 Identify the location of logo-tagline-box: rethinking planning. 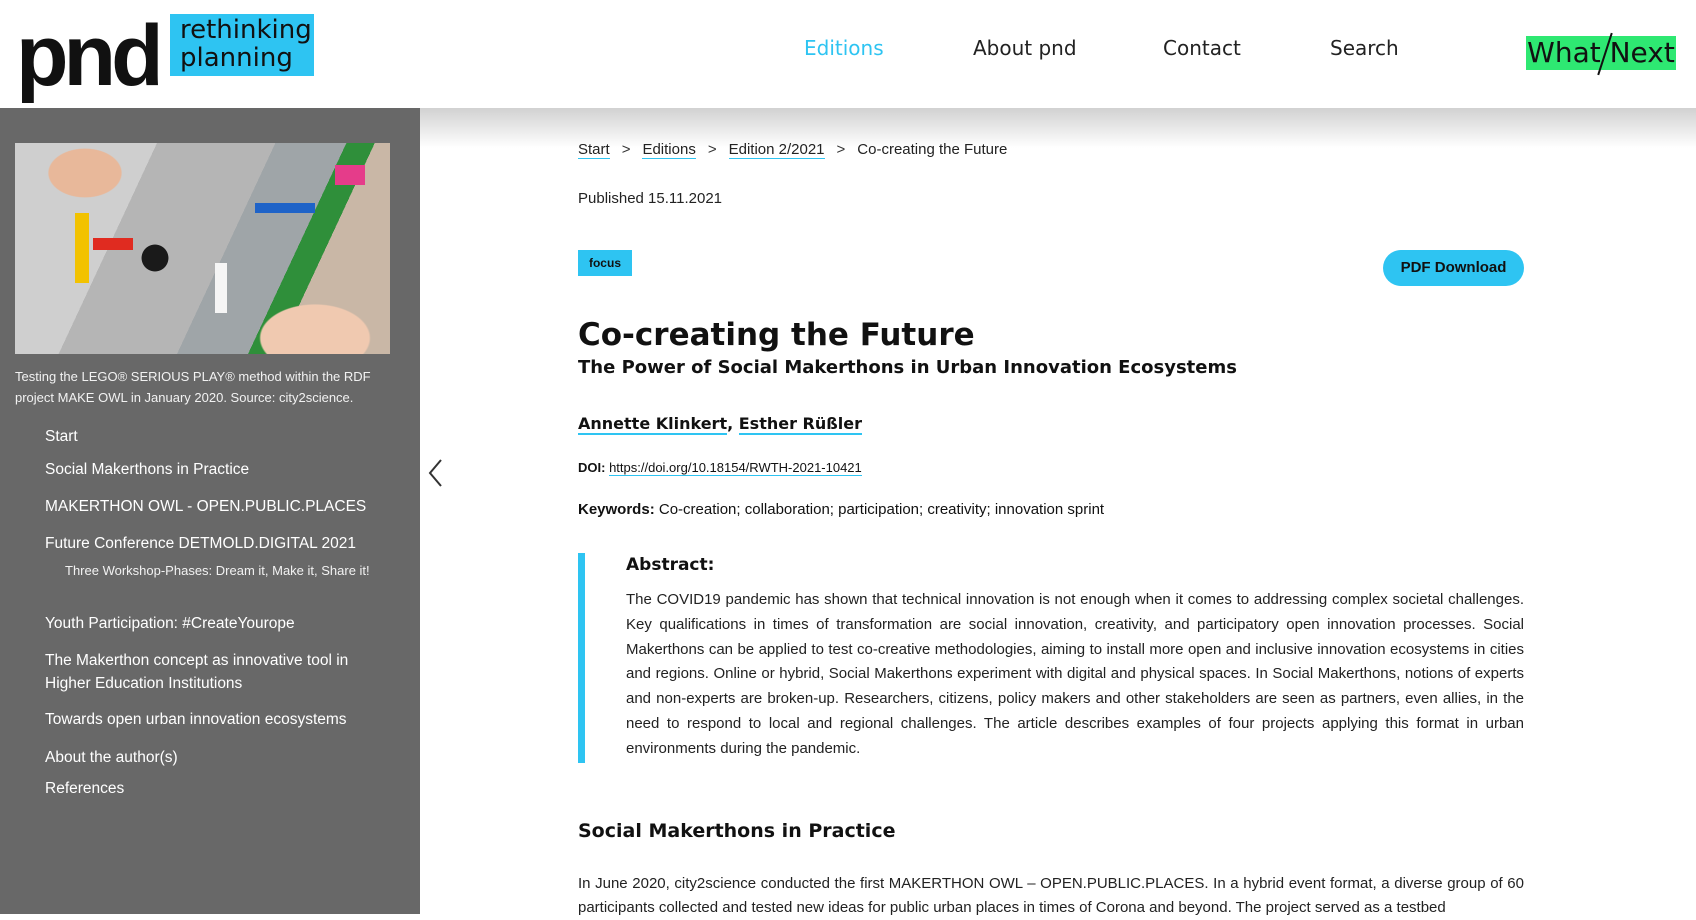
(242, 45).